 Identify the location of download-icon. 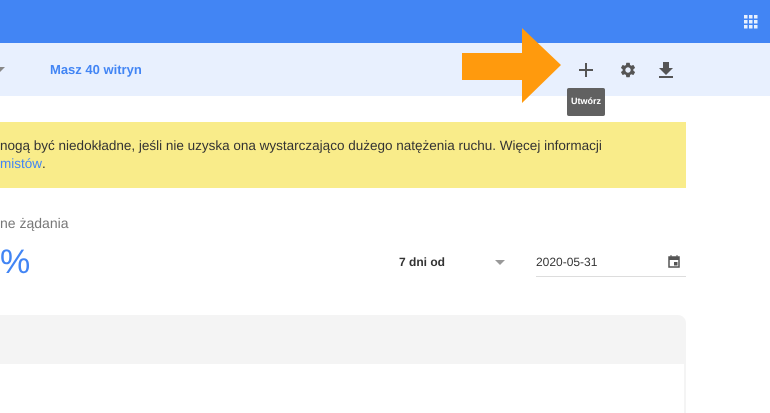
(666, 70).